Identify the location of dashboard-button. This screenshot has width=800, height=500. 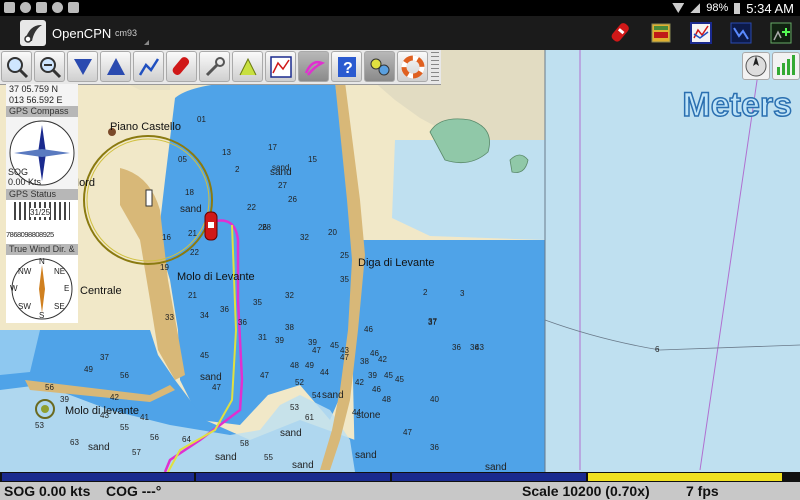
(379, 66).